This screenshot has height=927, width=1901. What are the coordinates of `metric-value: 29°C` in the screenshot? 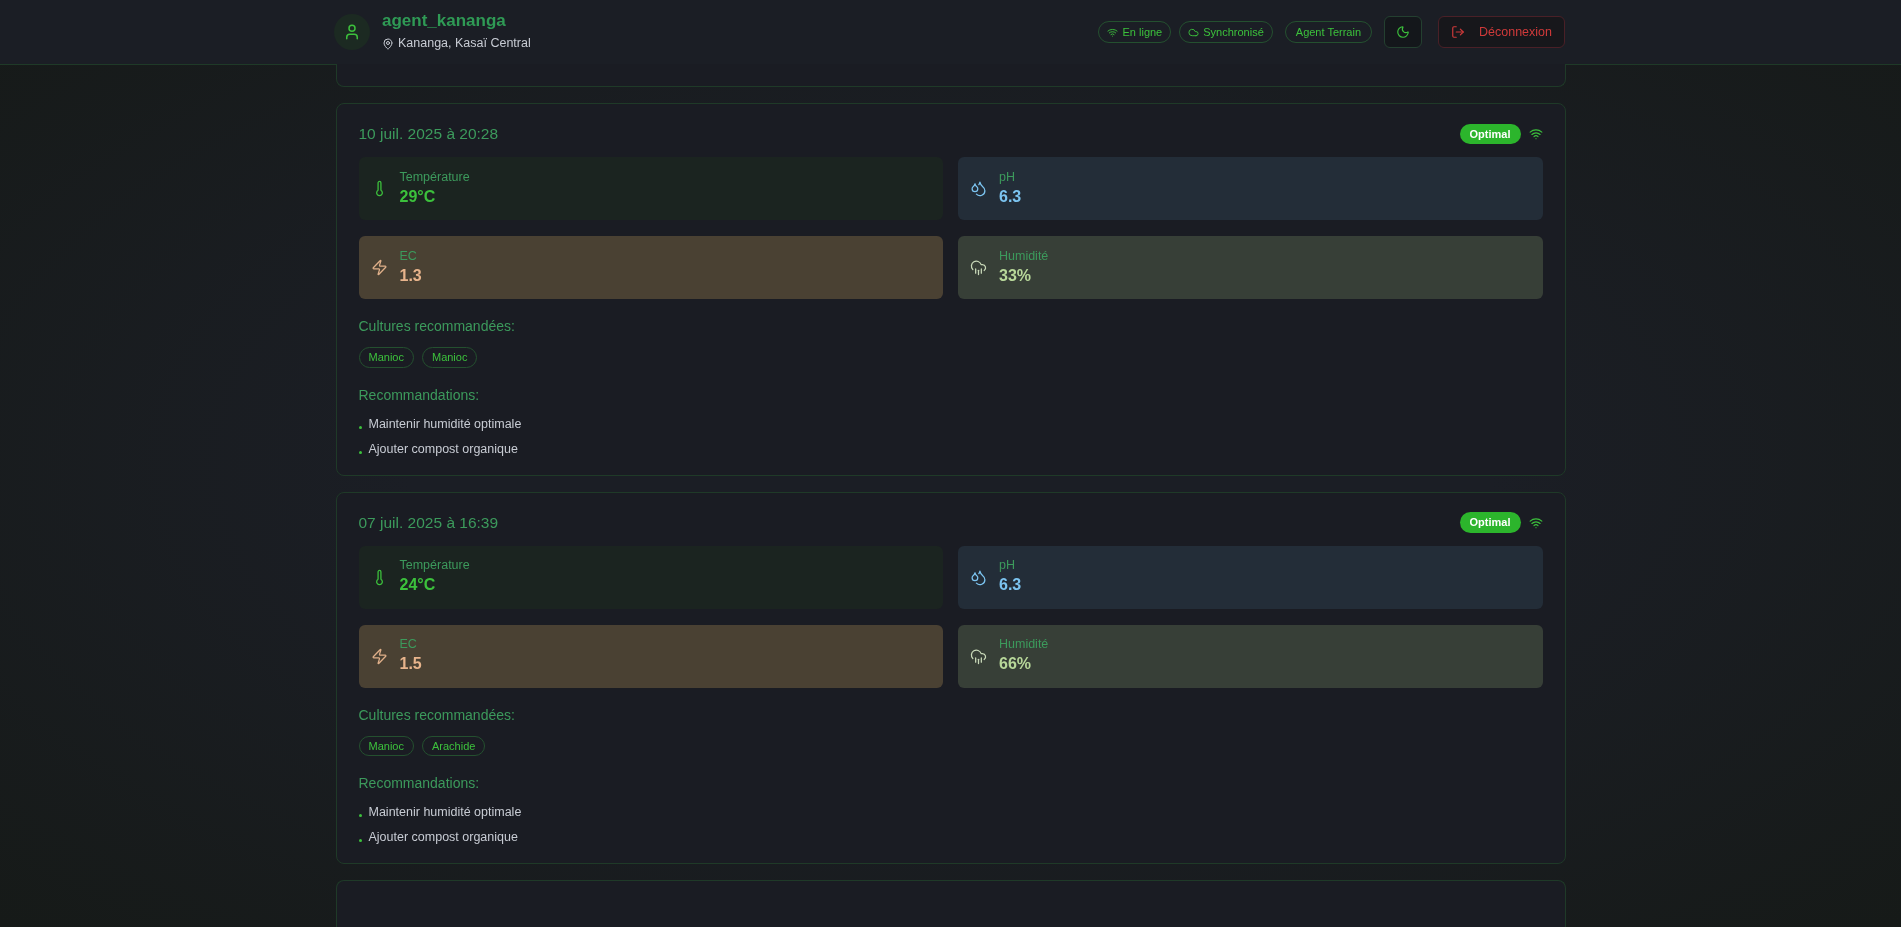 It's located at (418, 196).